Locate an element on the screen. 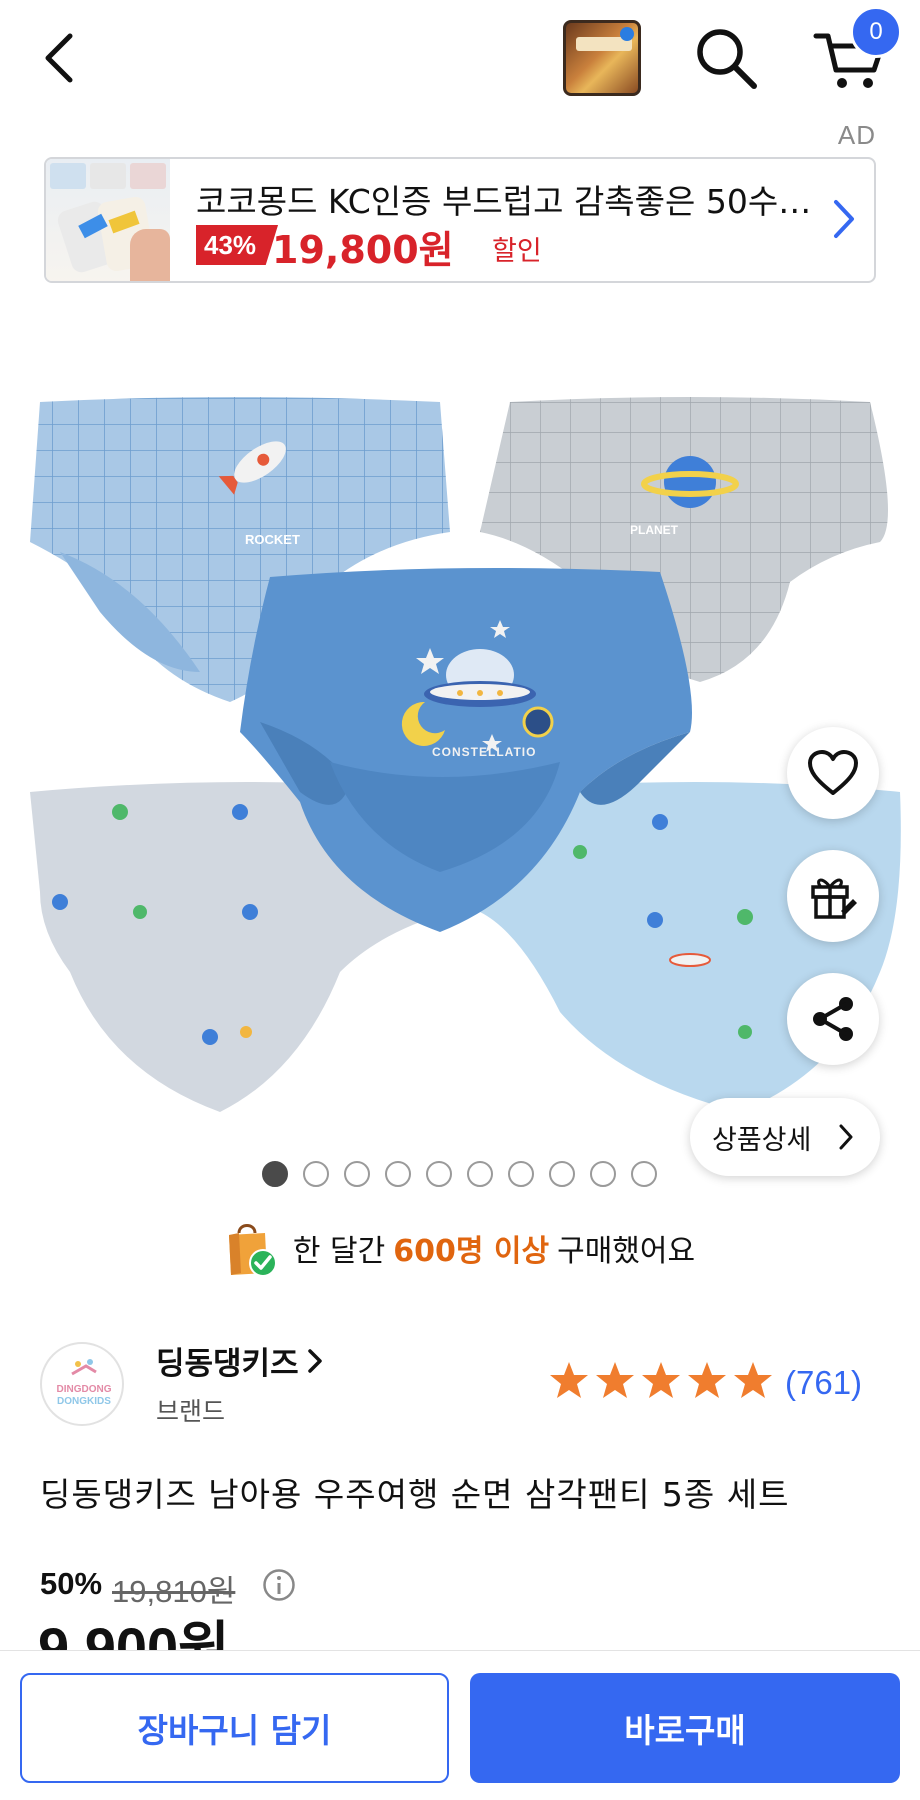 This screenshot has width=920, height=1800. purchase-count-notice: 한 달간 600명 이상 구매했어요 is located at coordinates (460, 1248).